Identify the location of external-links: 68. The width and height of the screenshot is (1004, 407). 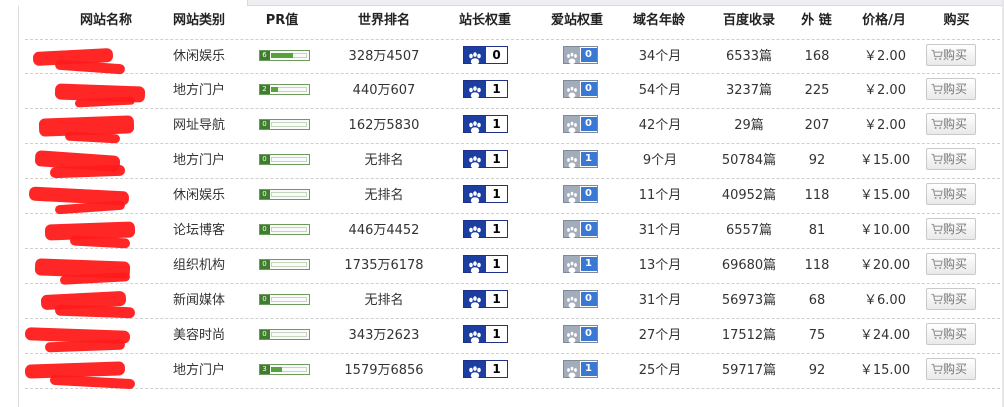
(817, 300).